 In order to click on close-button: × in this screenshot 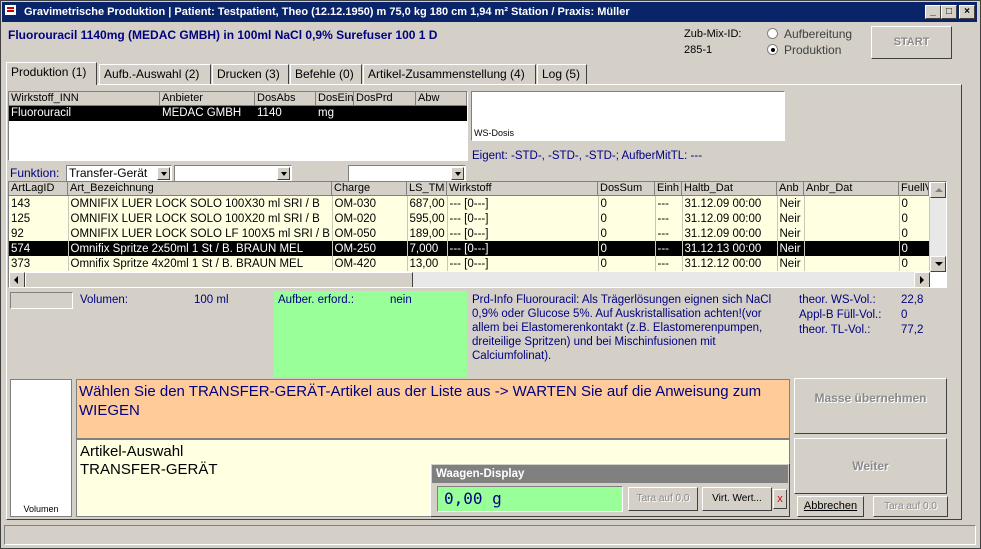, I will do `click(967, 12)`.